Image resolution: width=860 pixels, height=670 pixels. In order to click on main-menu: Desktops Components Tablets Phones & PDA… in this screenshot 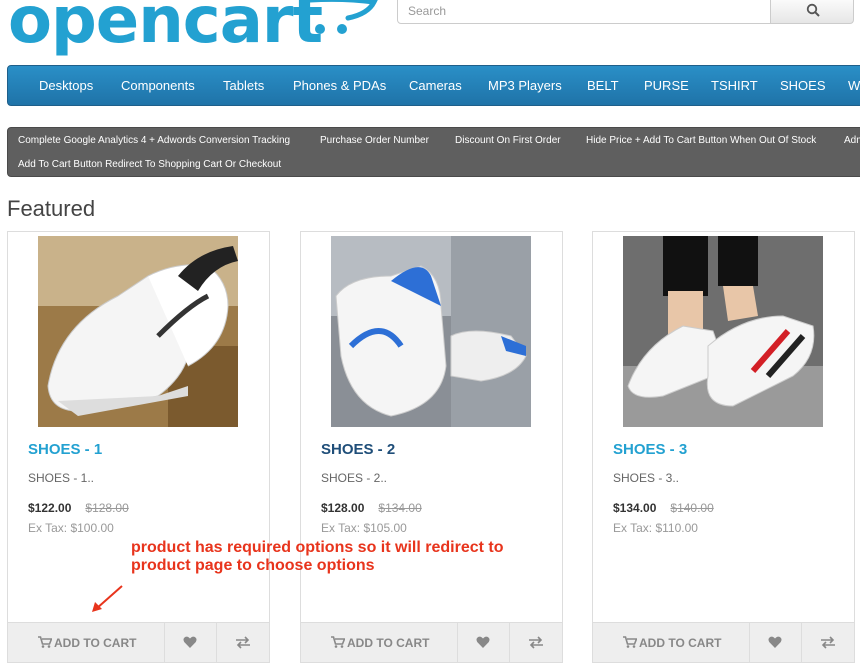, I will do `click(433, 85)`.